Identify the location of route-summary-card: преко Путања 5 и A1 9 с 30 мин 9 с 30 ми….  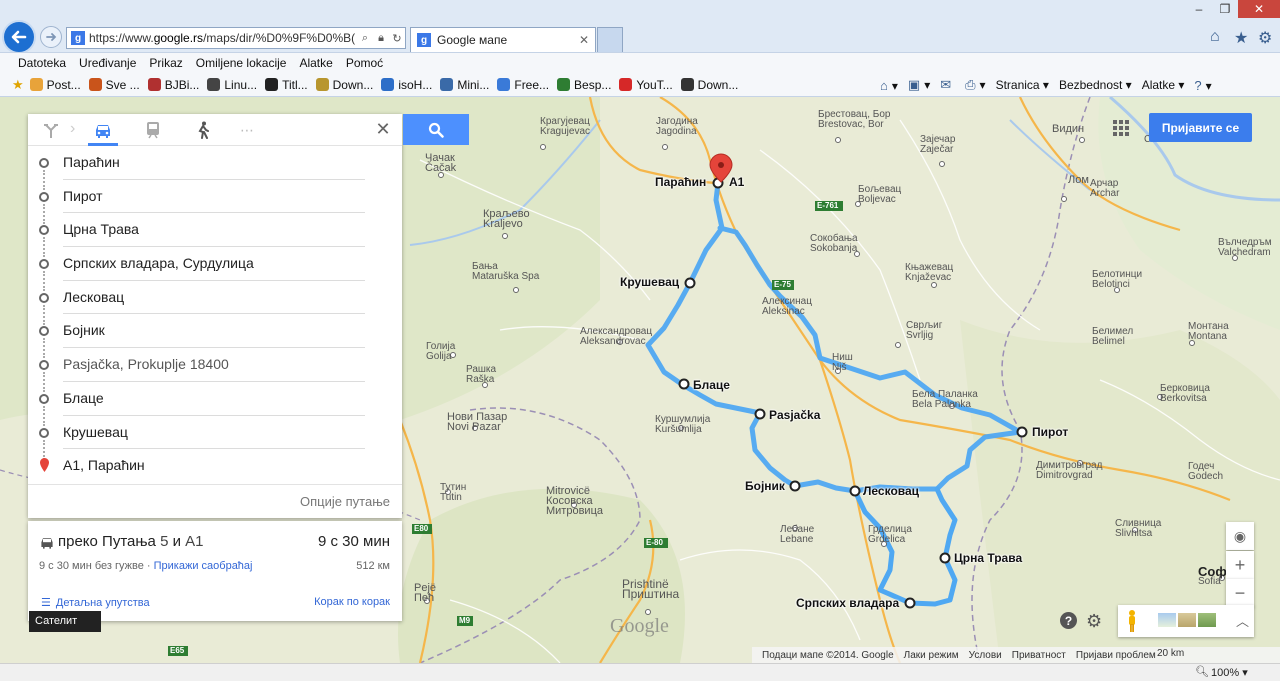
(215, 571).